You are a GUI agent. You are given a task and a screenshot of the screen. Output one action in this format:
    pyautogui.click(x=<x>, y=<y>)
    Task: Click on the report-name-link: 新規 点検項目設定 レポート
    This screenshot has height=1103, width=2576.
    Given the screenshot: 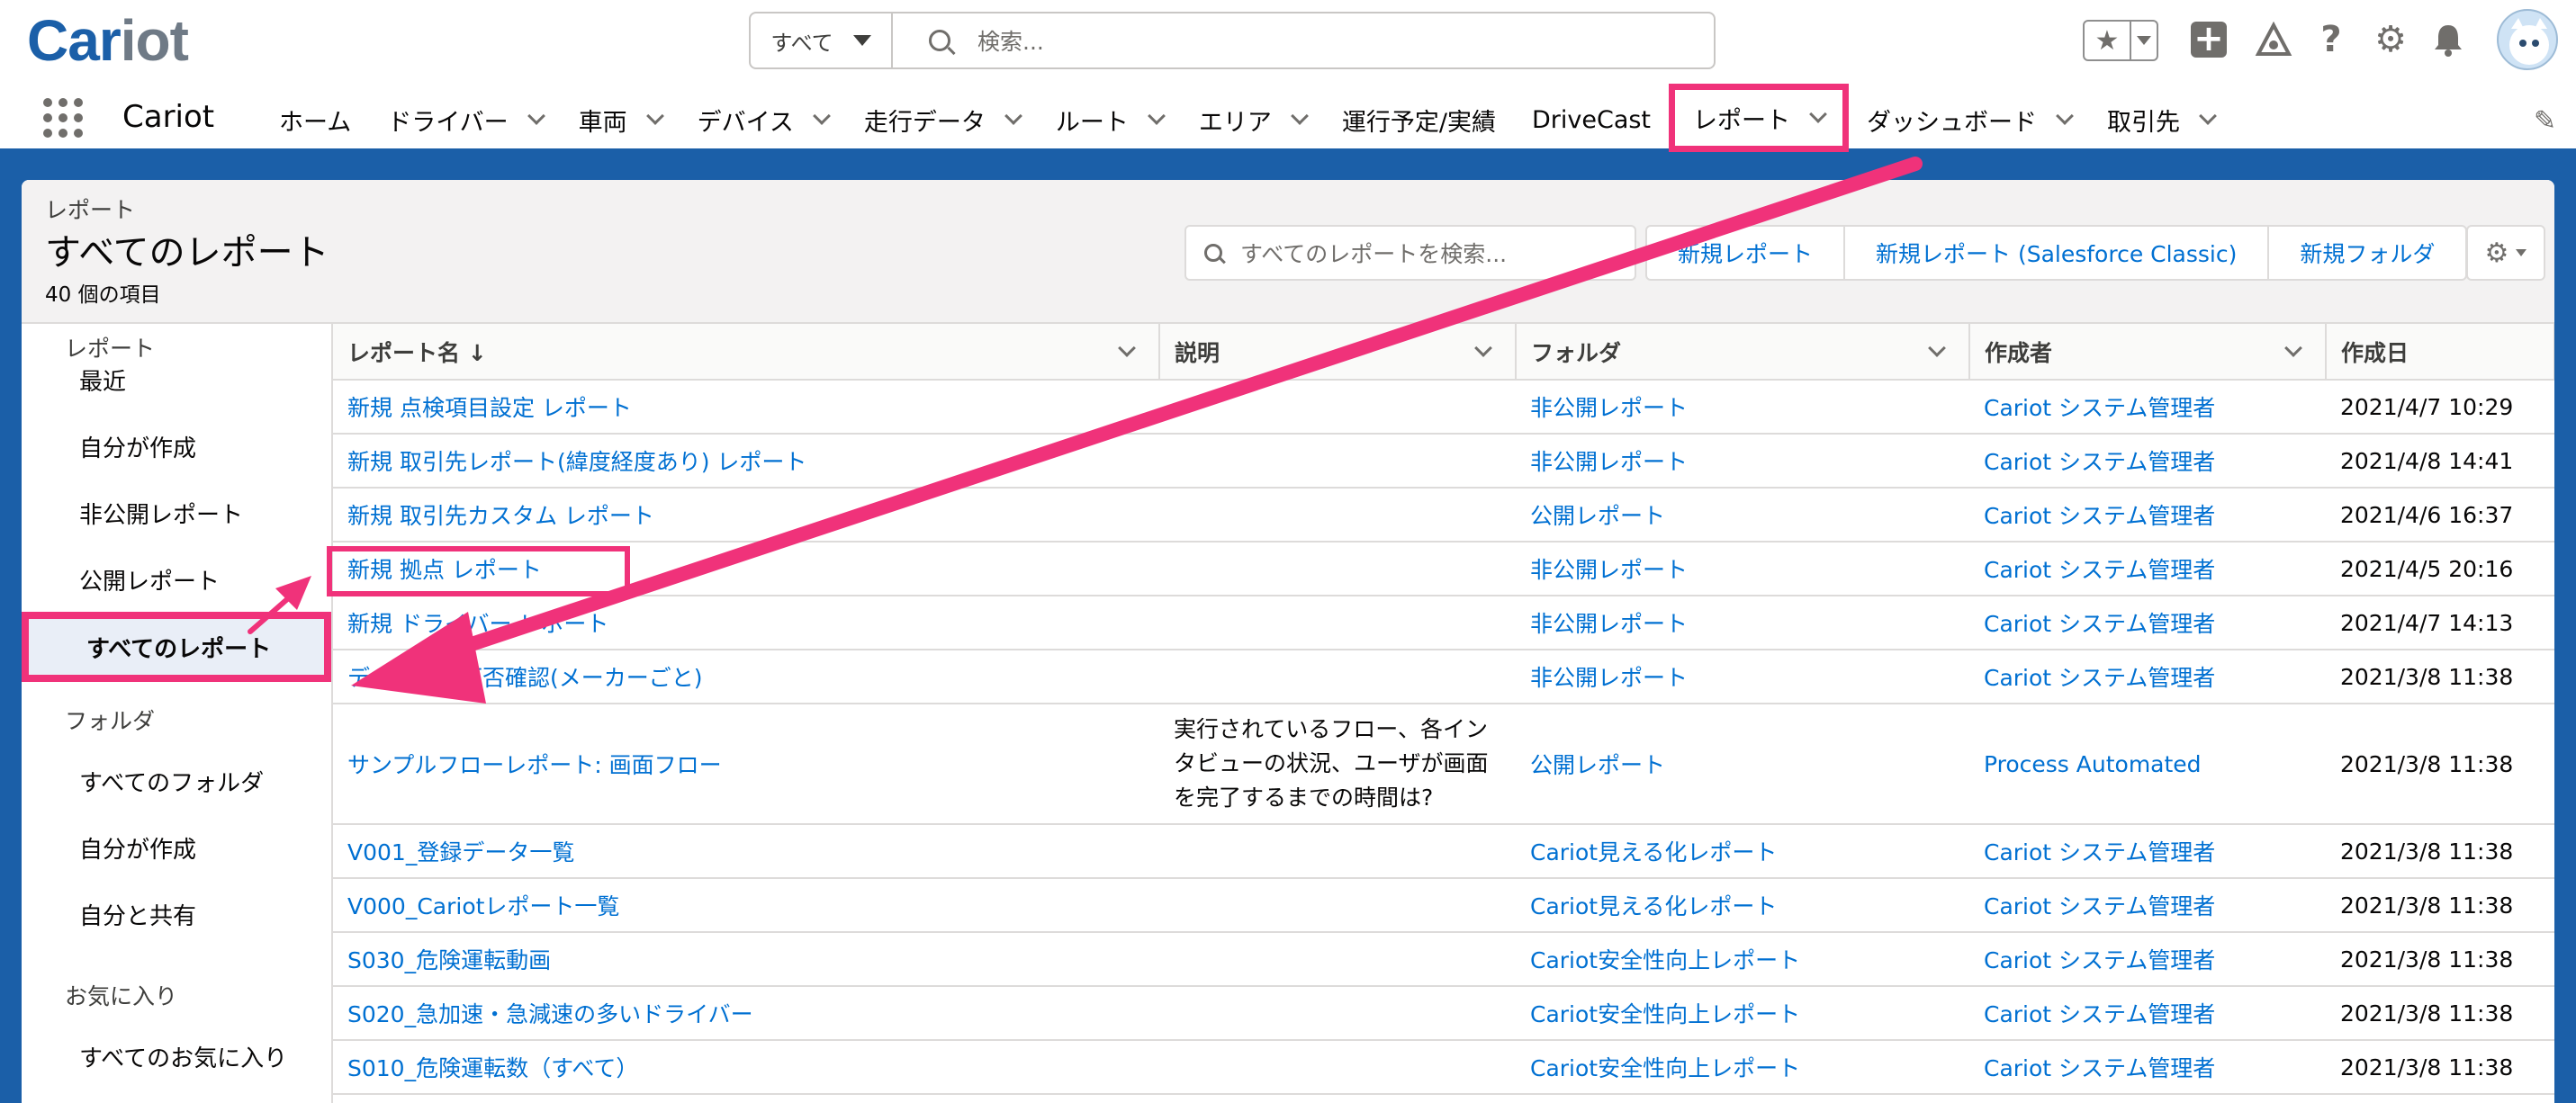 What is the action you would take?
    pyautogui.click(x=746, y=407)
    